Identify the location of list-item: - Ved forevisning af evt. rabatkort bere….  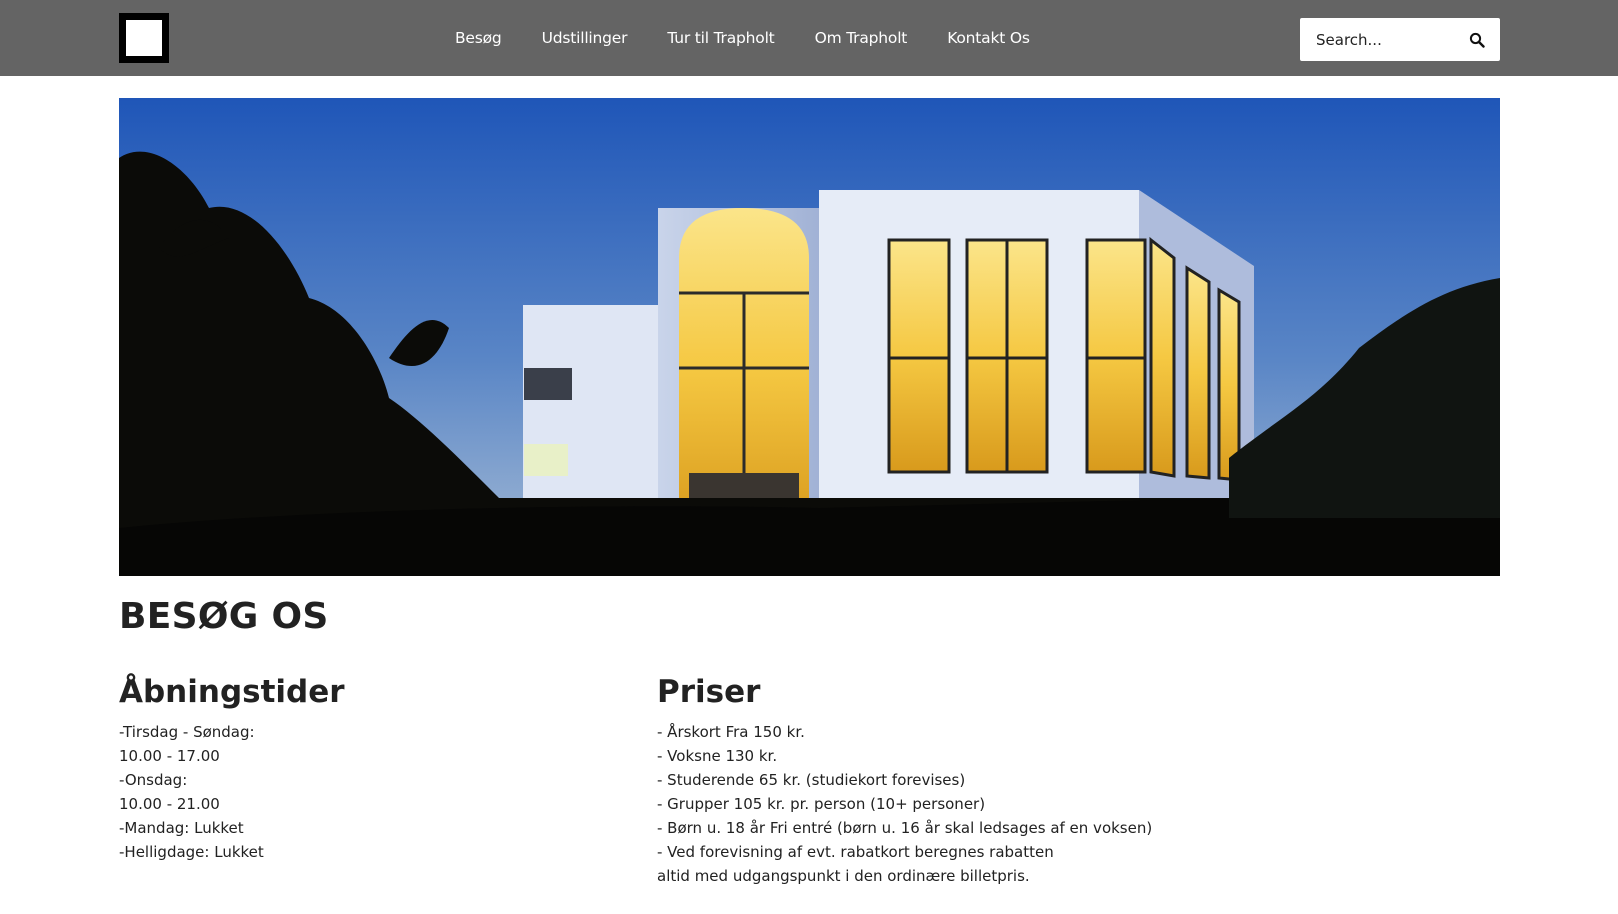
(855, 852).